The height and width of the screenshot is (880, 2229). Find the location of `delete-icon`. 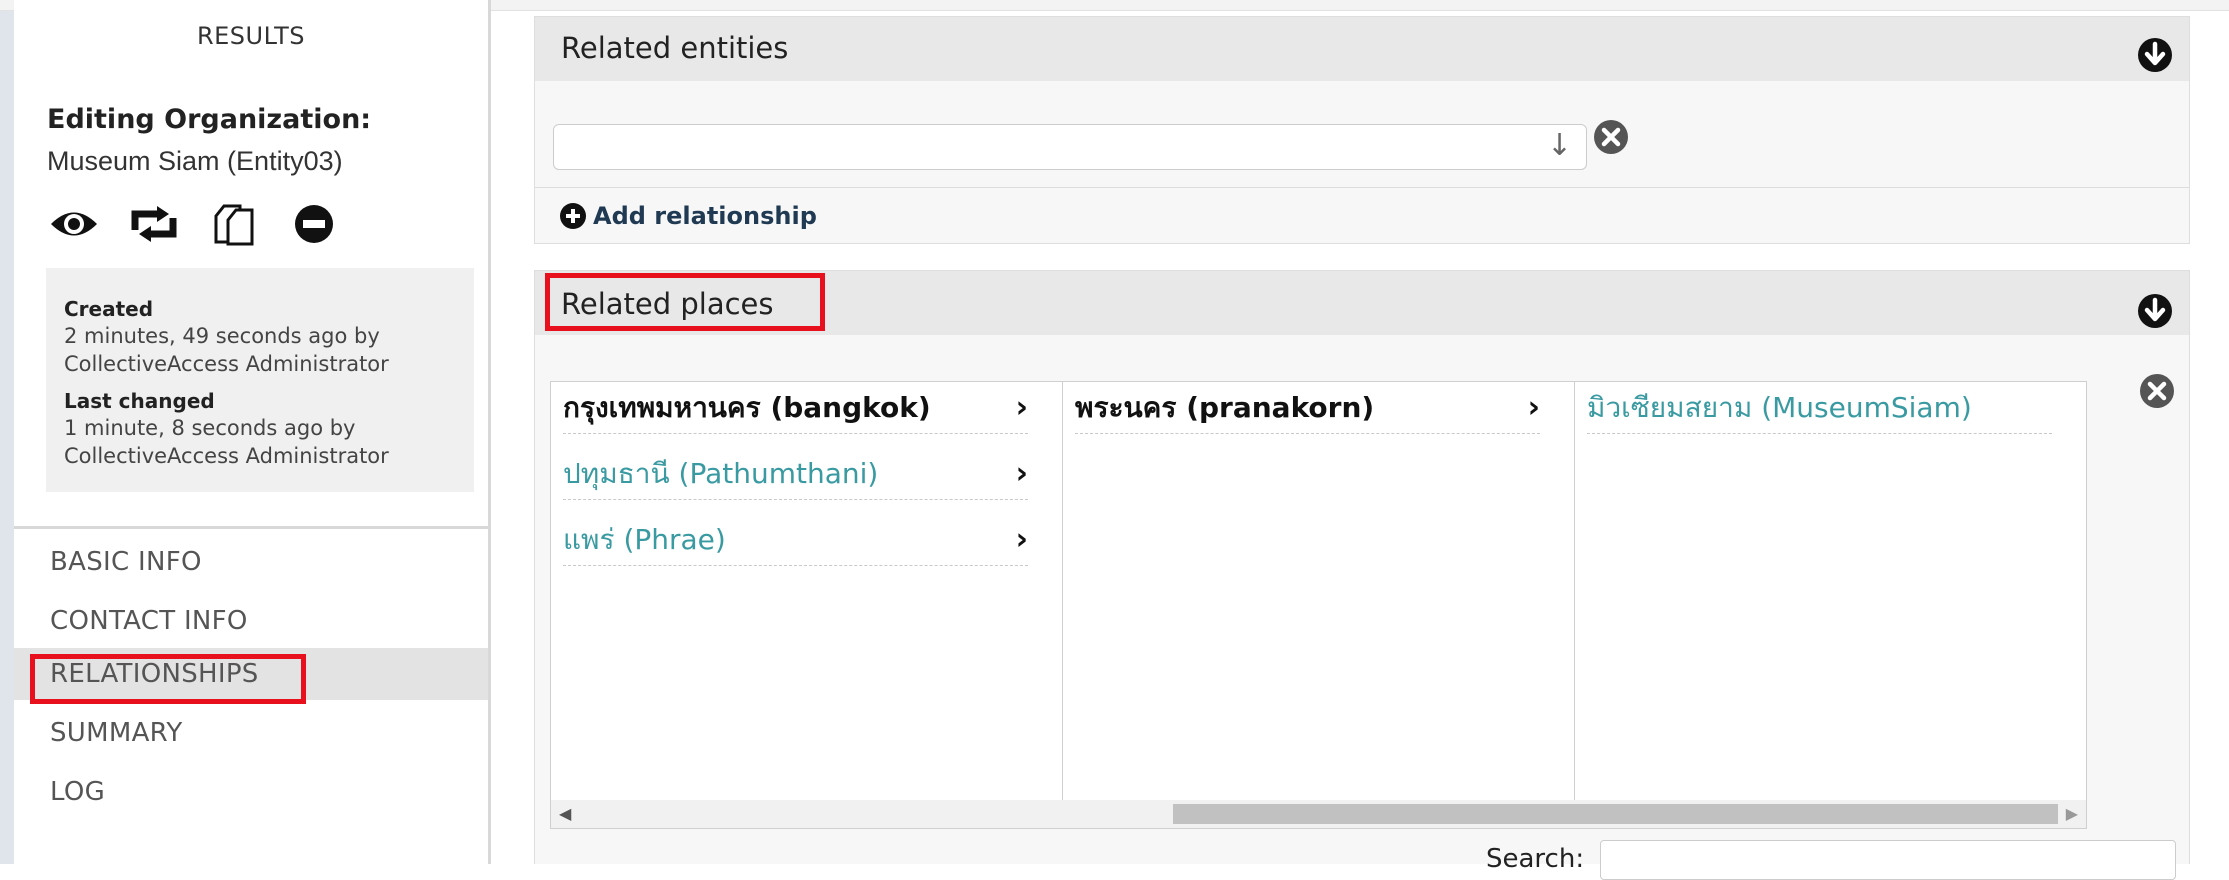

delete-icon is located at coordinates (314, 224).